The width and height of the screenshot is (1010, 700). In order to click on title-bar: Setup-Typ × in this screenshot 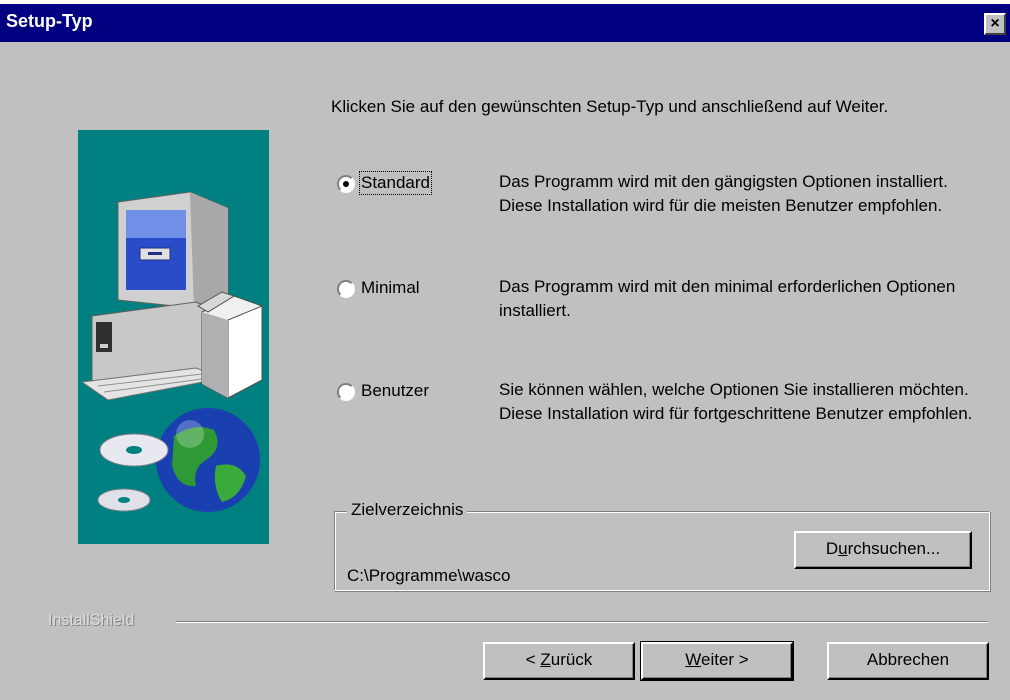, I will do `click(505, 21)`.